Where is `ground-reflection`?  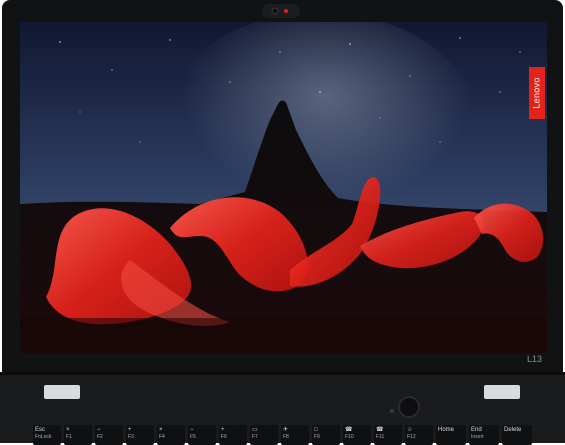 ground-reflection is located at coordinates (283, 335).